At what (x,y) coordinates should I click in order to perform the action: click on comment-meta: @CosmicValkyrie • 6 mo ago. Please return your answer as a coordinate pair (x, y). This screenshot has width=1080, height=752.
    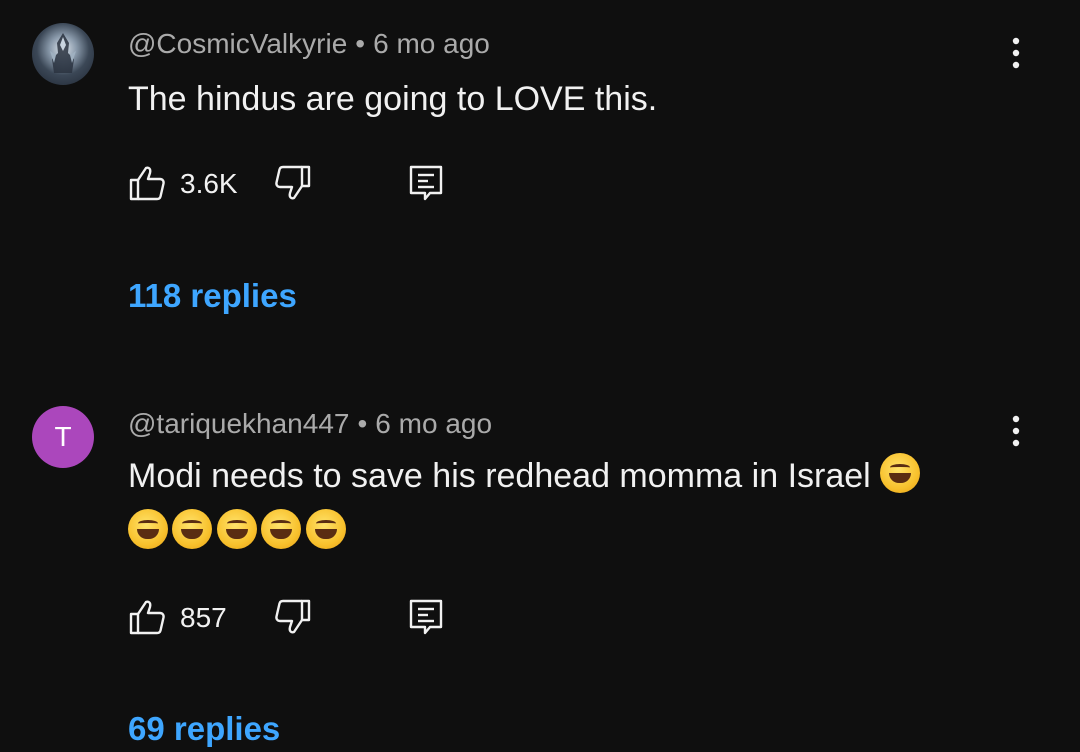
    Looking at the image, I should click on (309, 44).